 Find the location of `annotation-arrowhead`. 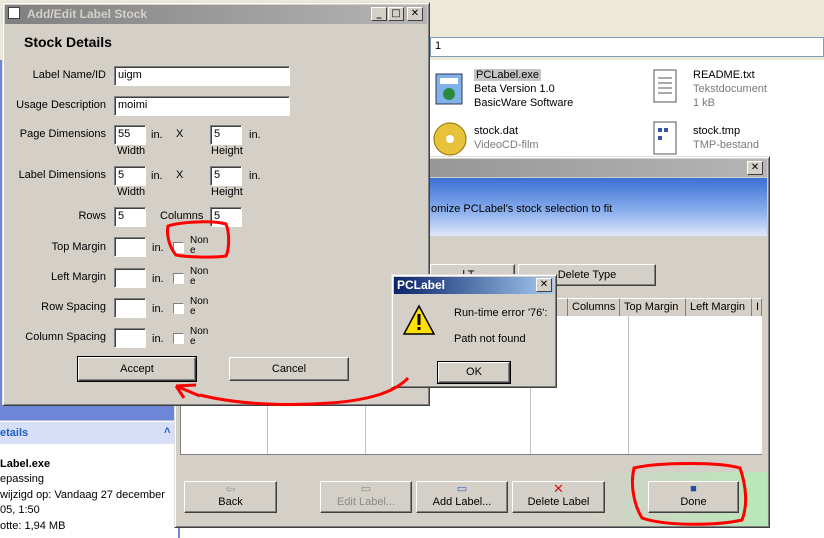

annotation-arrowhead is located at coordinates (187, 391).